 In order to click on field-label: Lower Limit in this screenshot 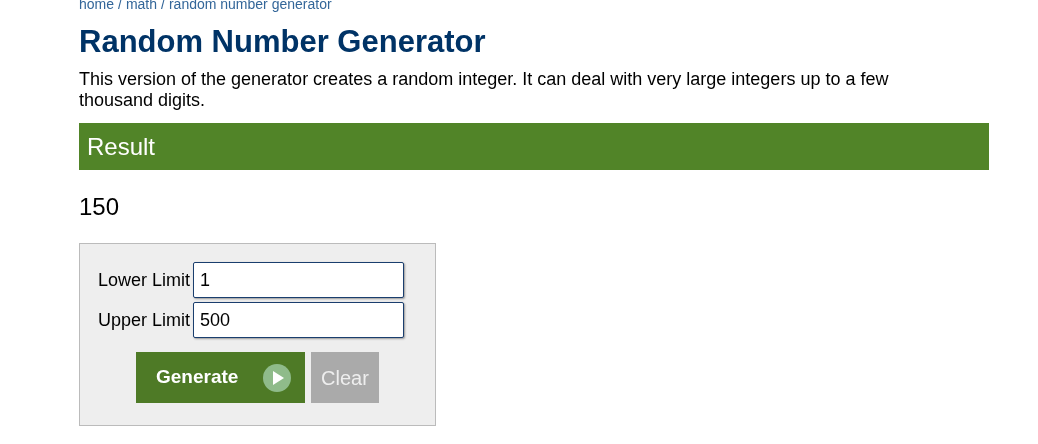, I will do `click(144, 280)`.